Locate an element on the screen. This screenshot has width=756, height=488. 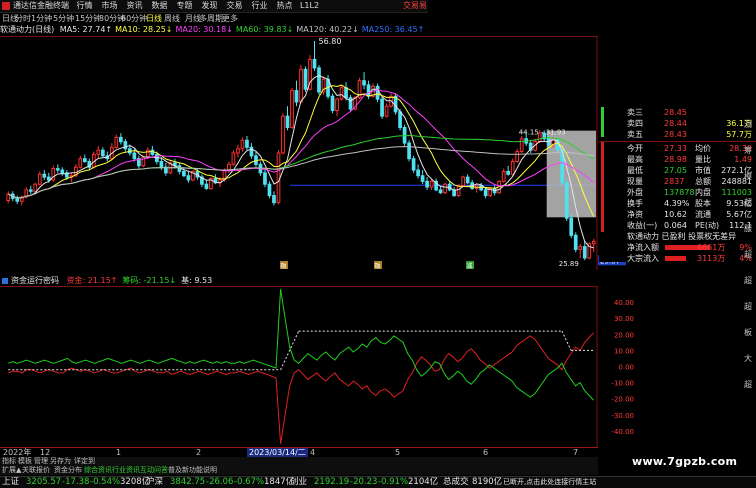
index-quote-field: 上证 is located at coordinates (10, 482).